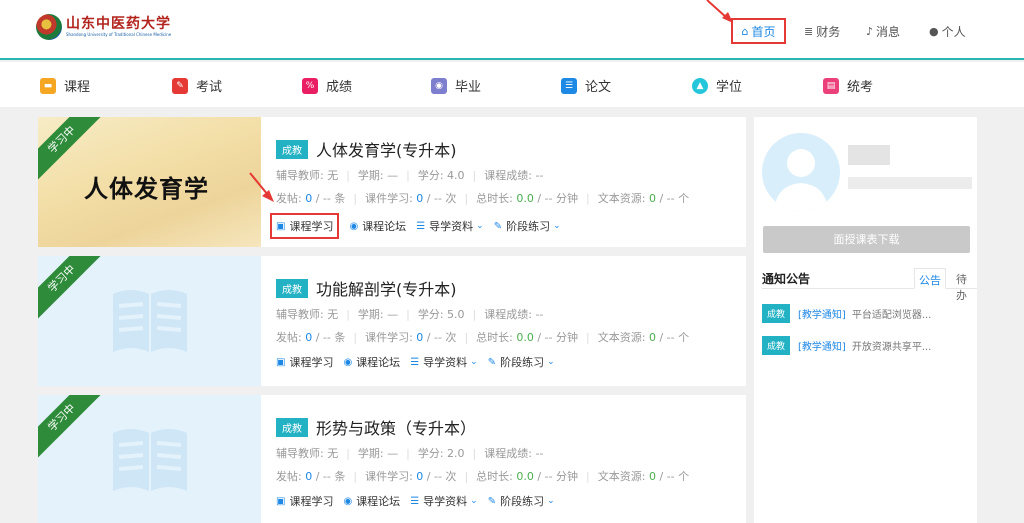 This screenshot has width=1024, height=523. Describe the element at coordinates (410, 175) in the screenshot. I see `course-meta-row: 辅导教师: 无 | 学期: — | 学分: 4.0 | 课程成绩: --` at that location.